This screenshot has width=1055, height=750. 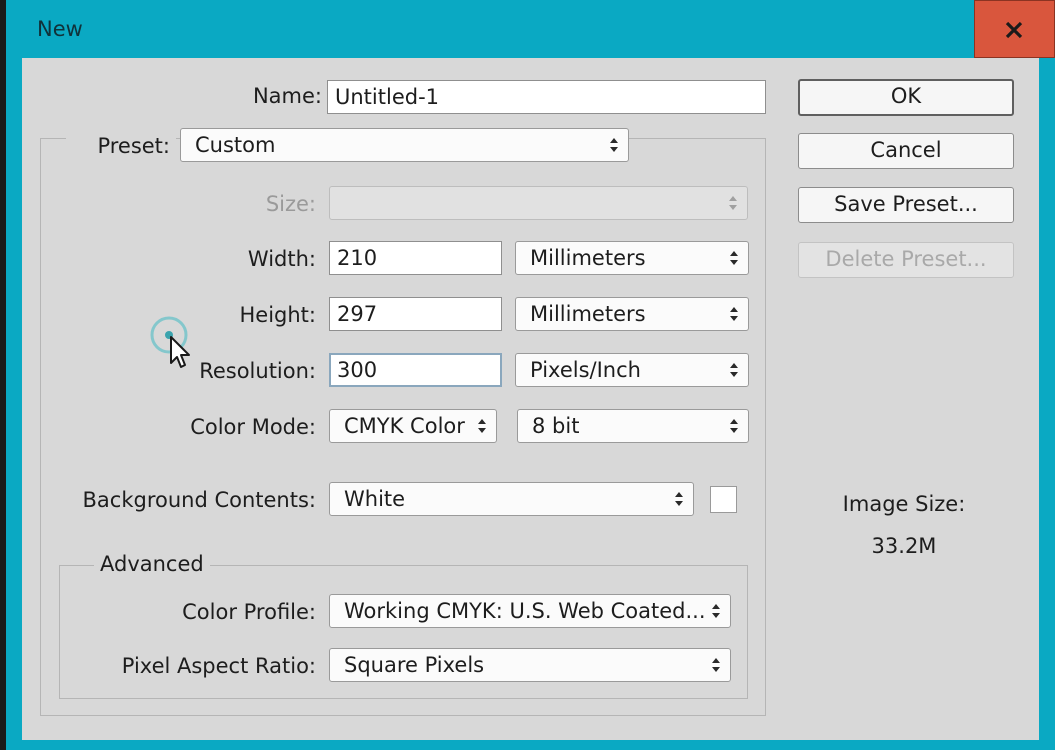 I want to click on resolution-unit-value: Pixels/Inch, so click(x=585, y=370).